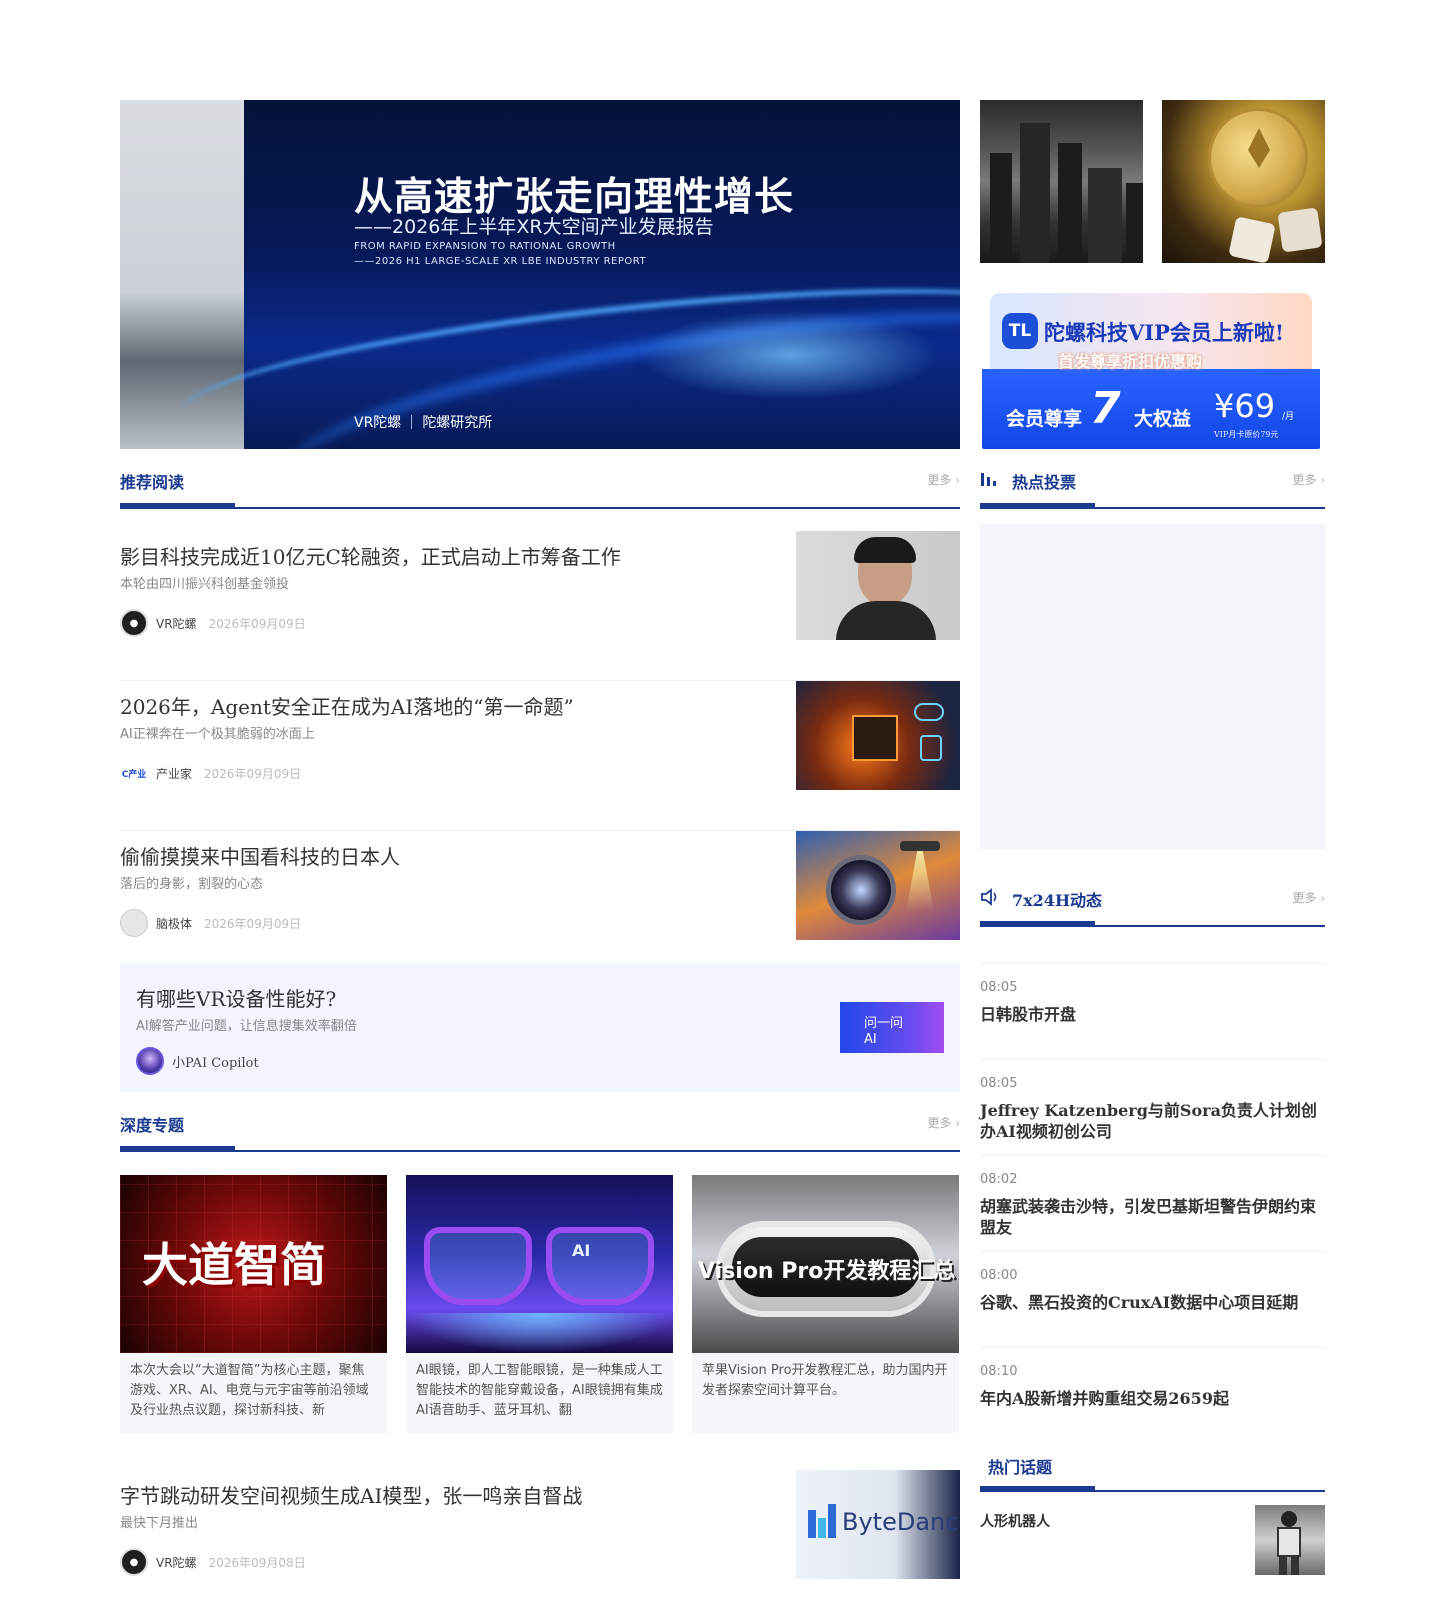 The width and height of the screenshot is (1440, 1600). I want to click on article-author: 脑极体, so click(174, 923).